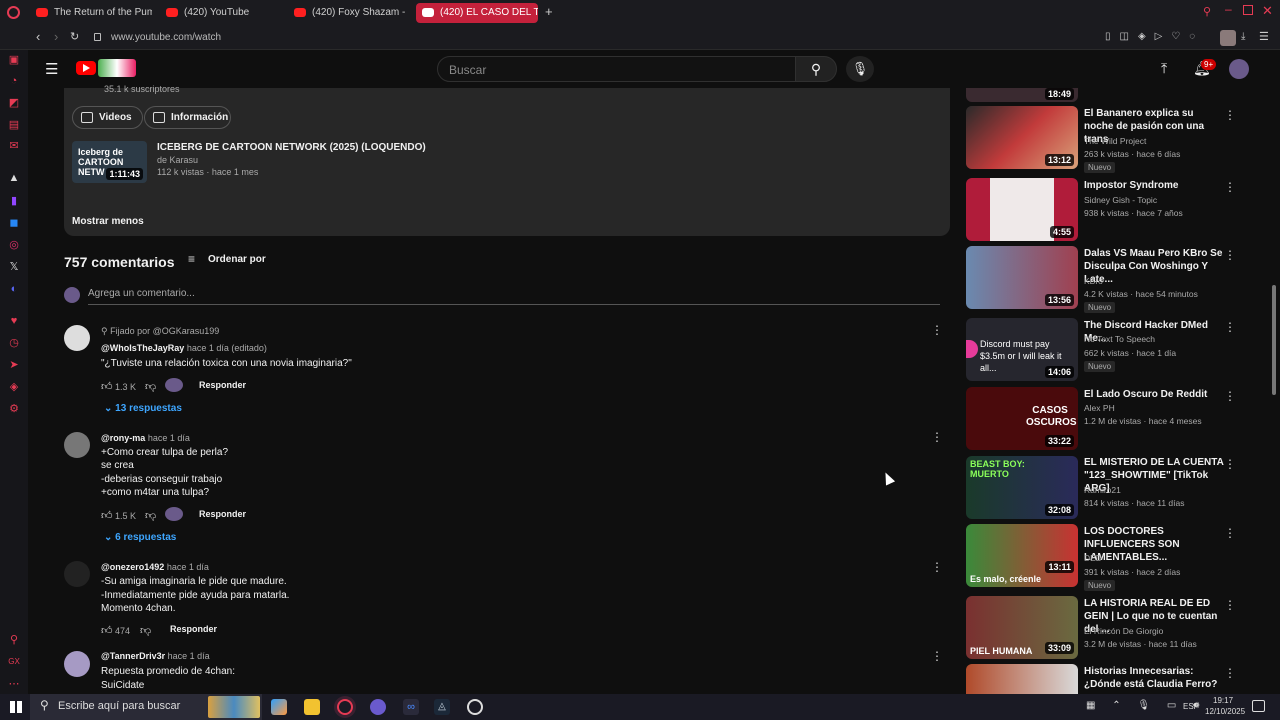 This screenshot has height=720, width=1280. Describe the element at coordinates (14, 146) in the screenshot. I see `mail-icon: ✉` at that location.